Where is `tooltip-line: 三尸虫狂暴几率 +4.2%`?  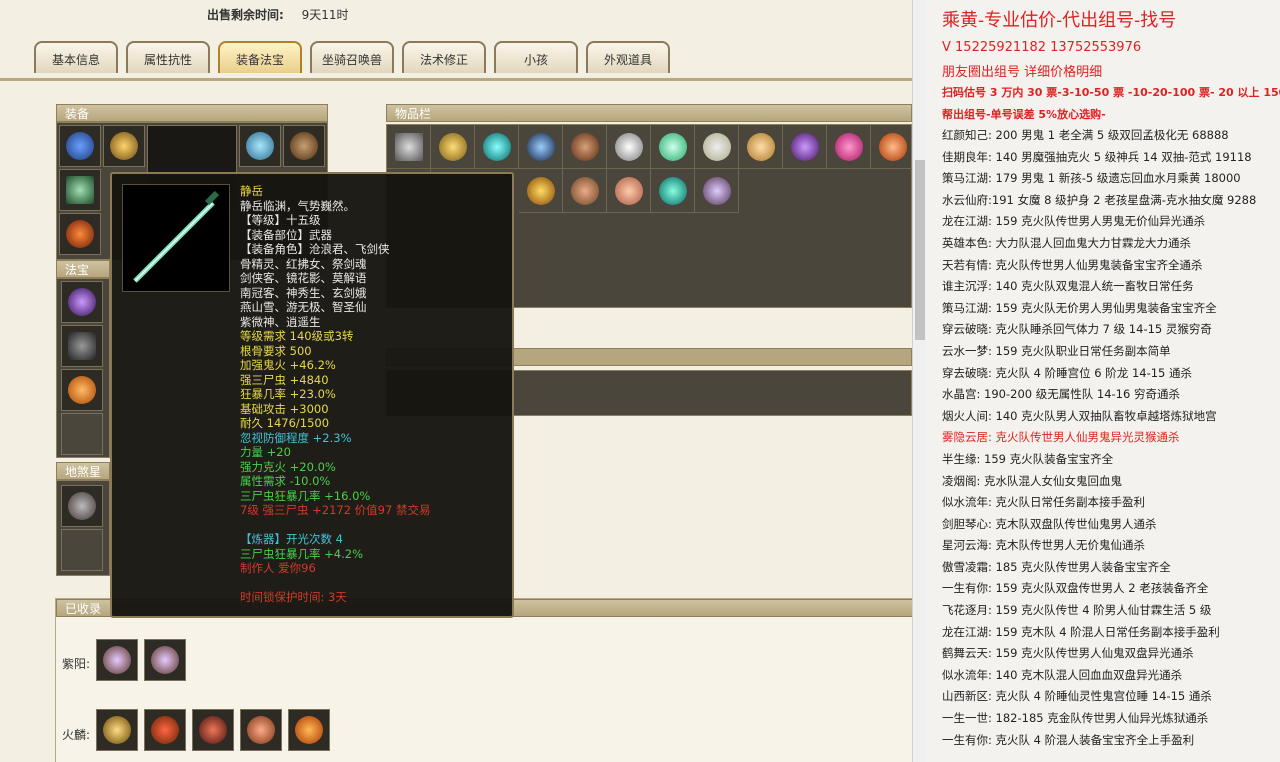 tooltip-line: 三尸虫狂暴几率 +4.2% is located at coordinates (302, 553).